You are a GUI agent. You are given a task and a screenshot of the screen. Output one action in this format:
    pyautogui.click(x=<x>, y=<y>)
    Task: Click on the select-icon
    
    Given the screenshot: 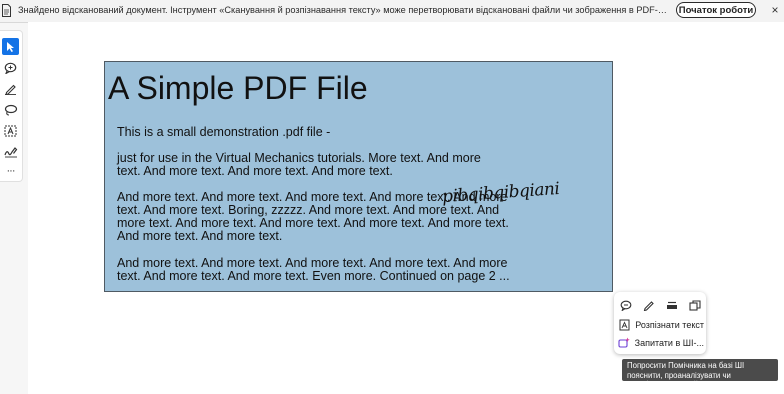 What is the action you would take?
    pyautogui.click(x=10, y=46)
    